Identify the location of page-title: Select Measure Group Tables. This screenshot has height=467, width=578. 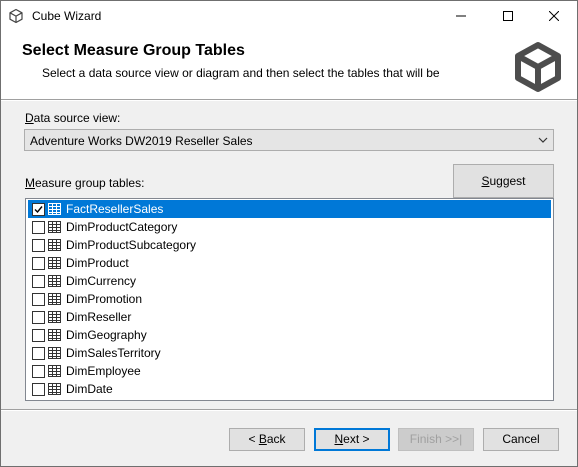
(133, 50).